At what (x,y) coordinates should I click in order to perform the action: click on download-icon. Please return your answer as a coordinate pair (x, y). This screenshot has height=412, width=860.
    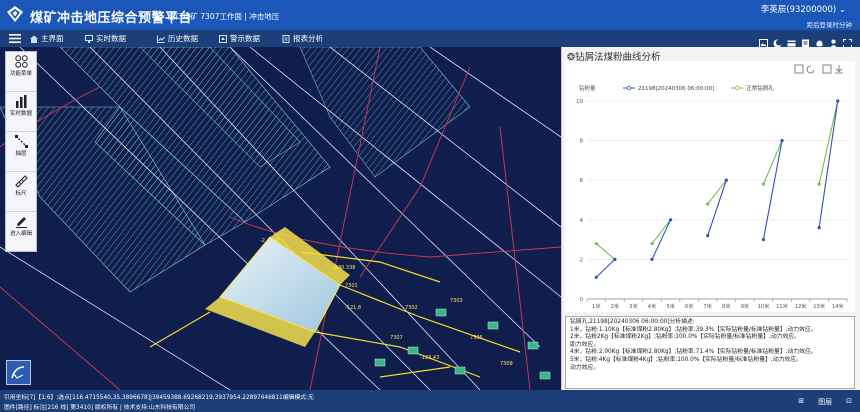
    Looking at the image, I should click on (839, 69).